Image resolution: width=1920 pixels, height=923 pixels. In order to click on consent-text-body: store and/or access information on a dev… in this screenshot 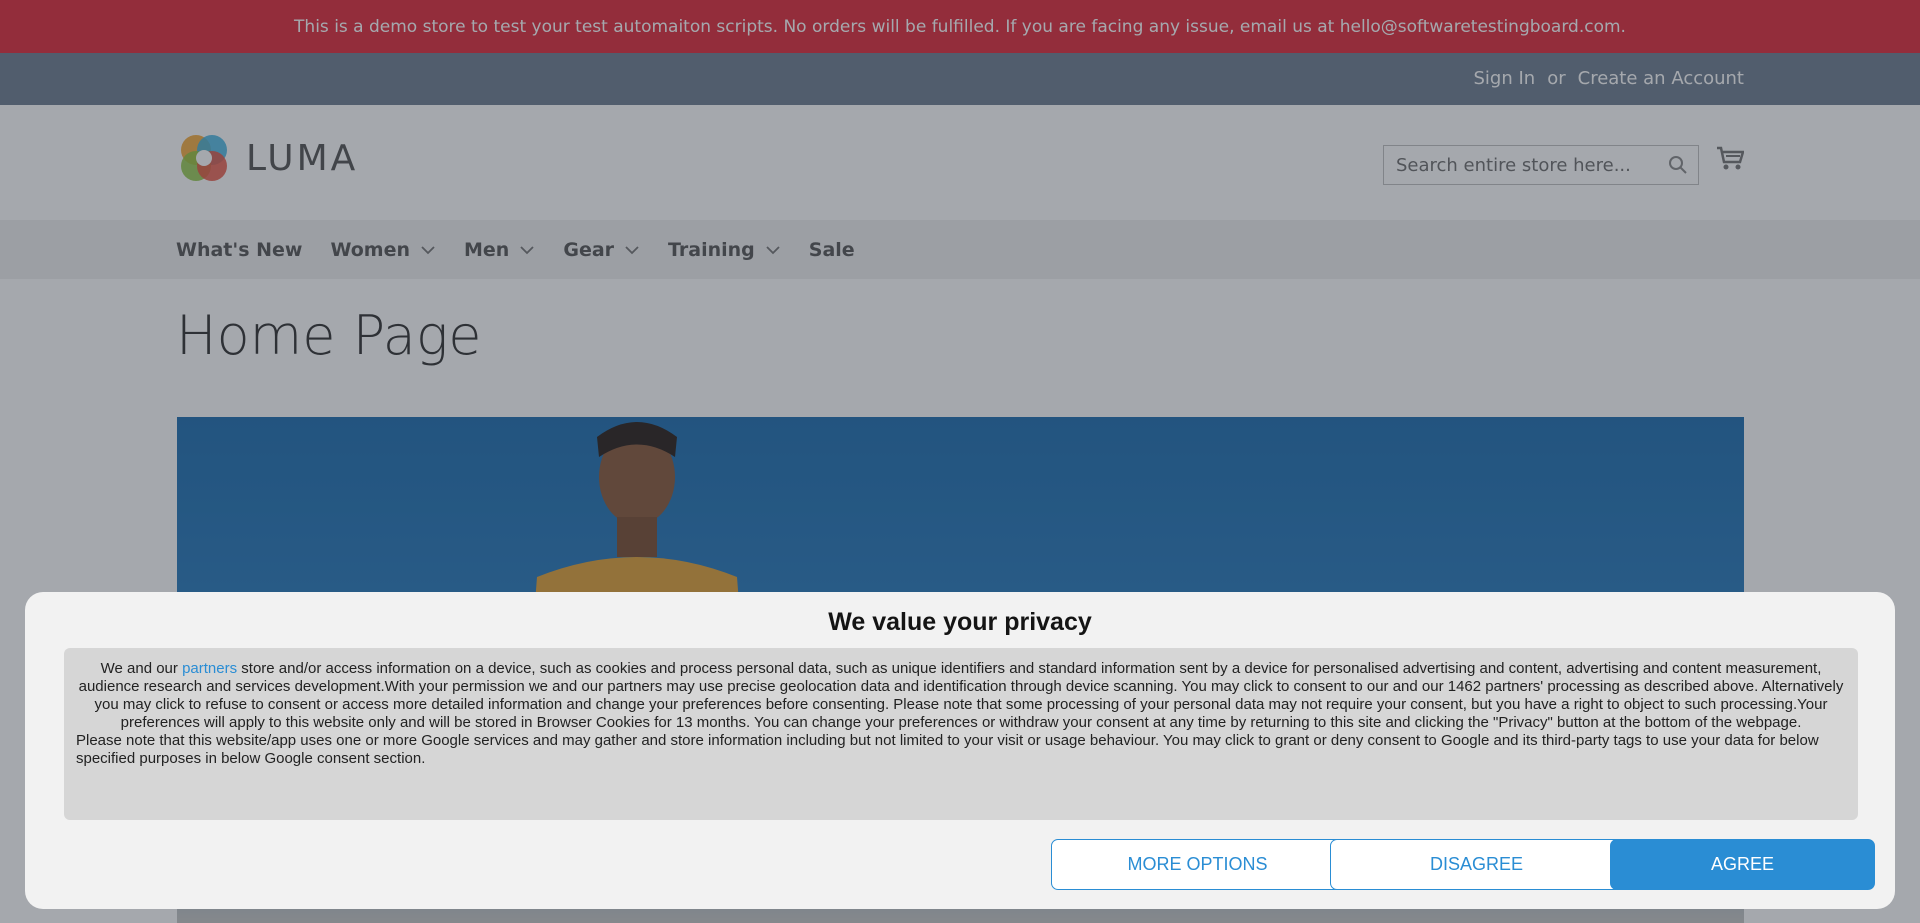, I will do `click(961, 695)`.